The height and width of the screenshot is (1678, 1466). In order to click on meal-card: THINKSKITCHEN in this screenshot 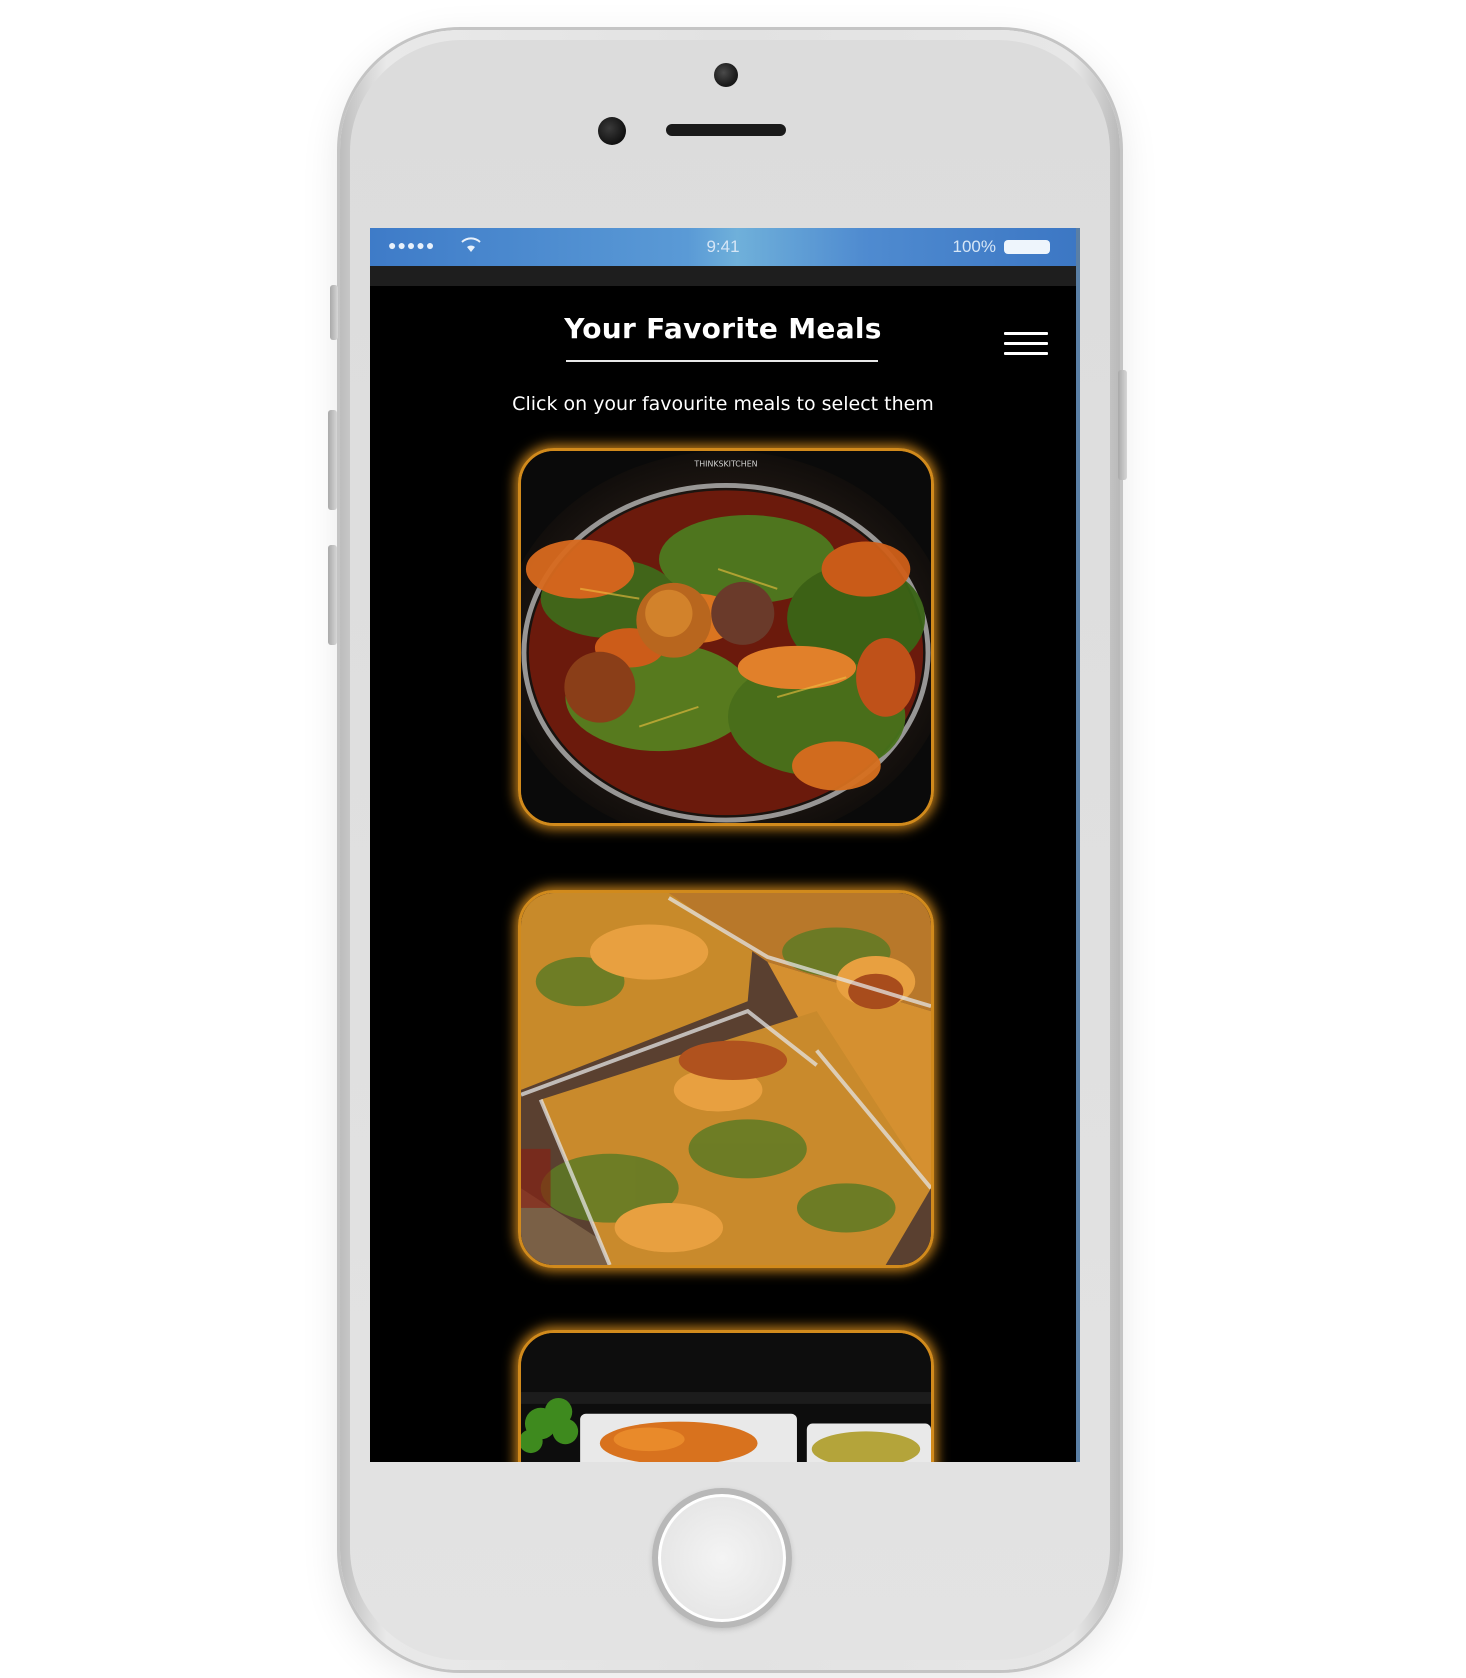, I will do `click(726, 637)`.